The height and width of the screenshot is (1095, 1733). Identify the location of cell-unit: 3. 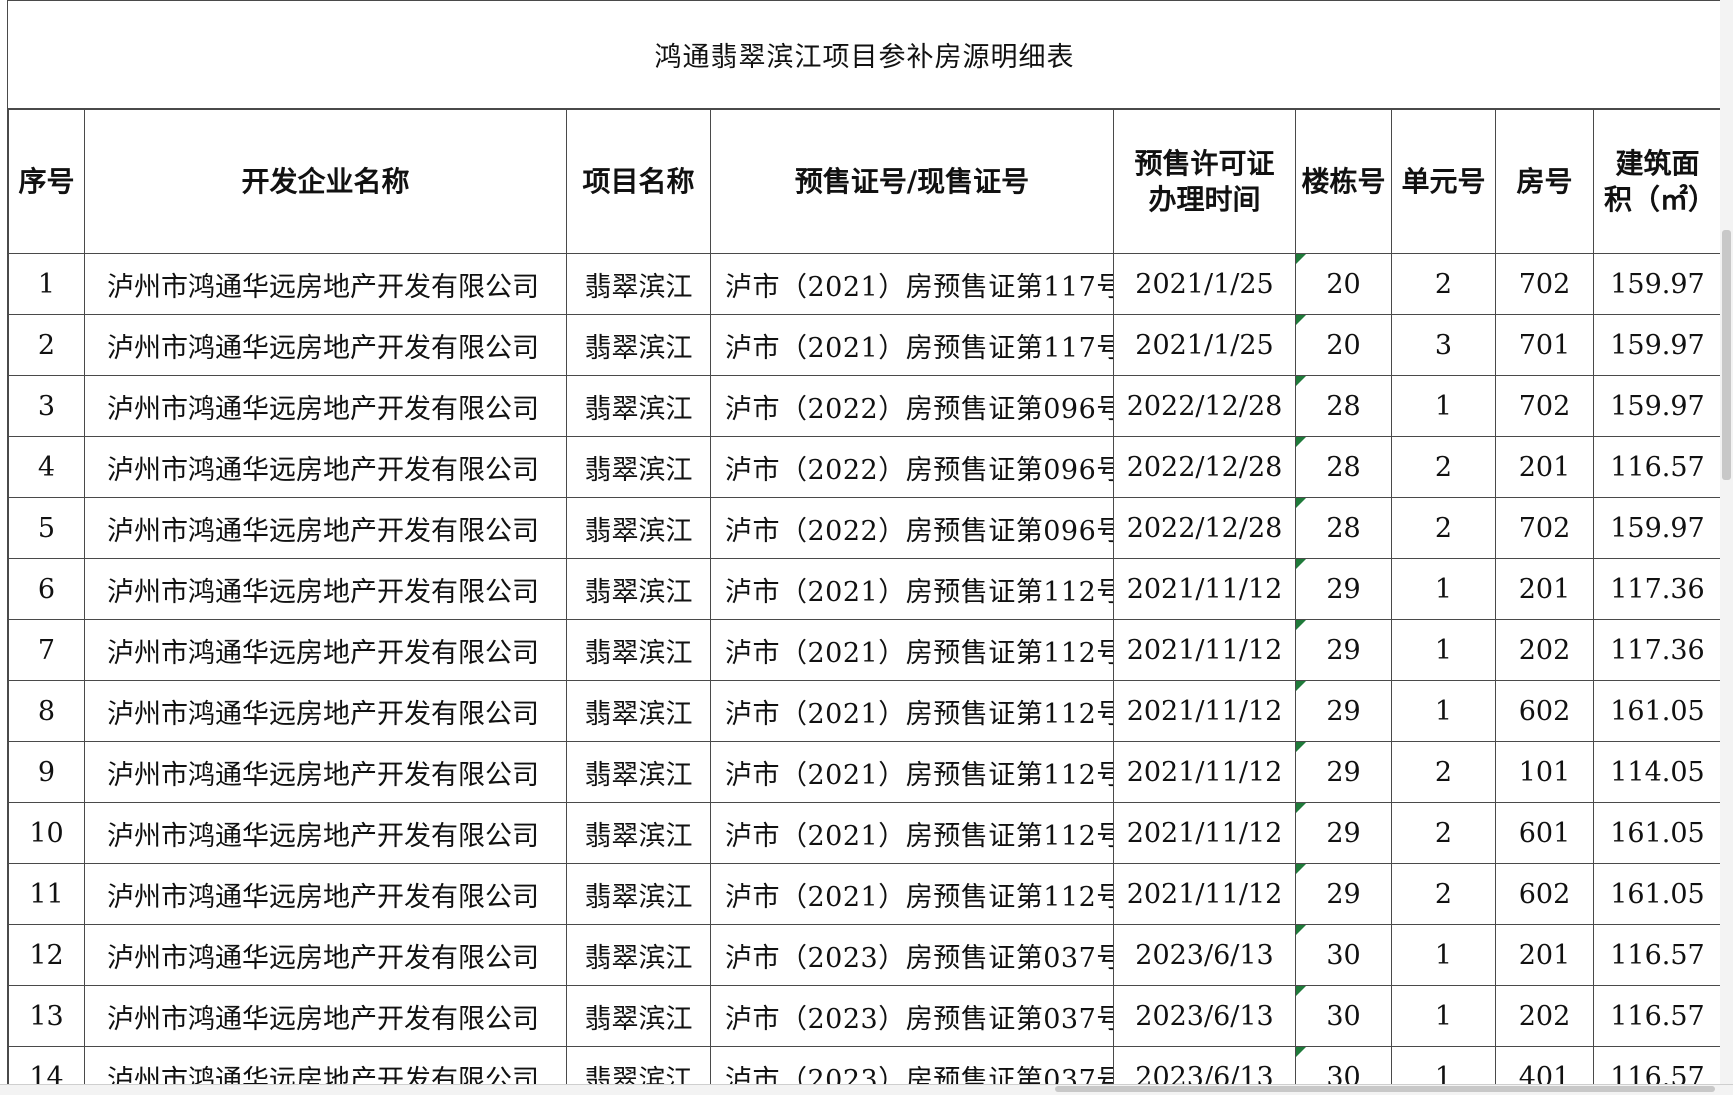
(1443, 345).